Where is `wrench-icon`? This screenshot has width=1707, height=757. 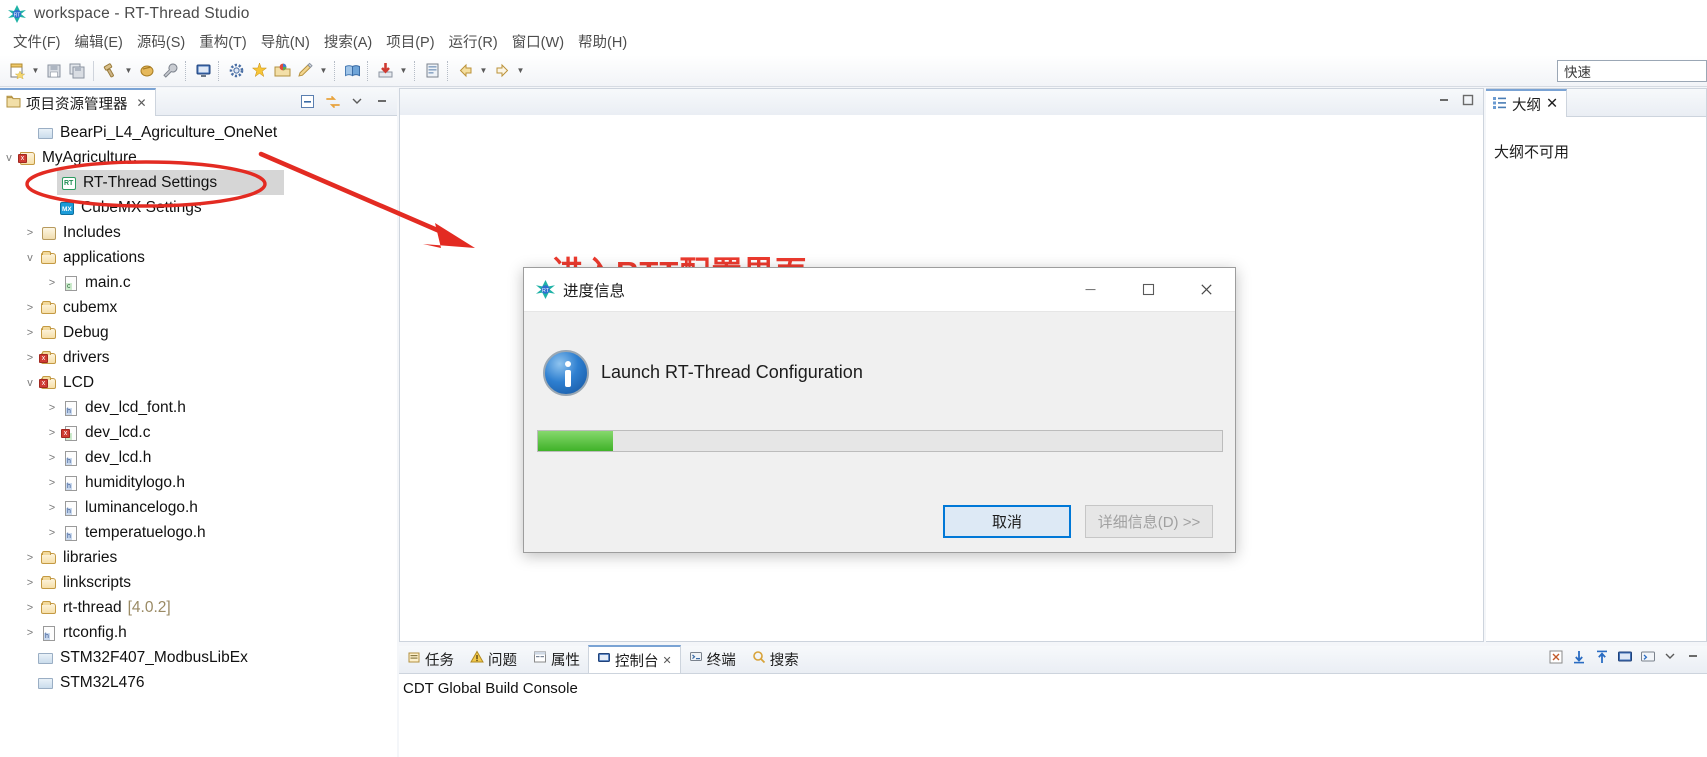
wrench-icon is located at coordinates (170, 71).